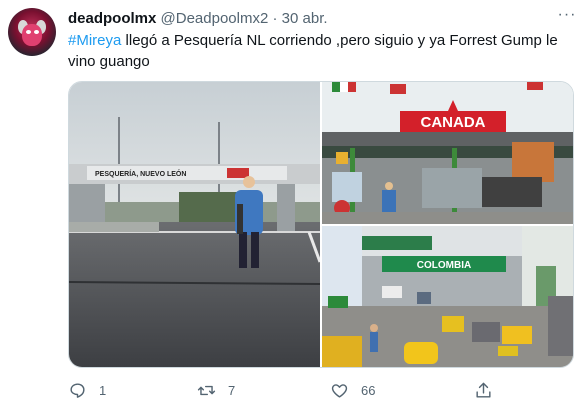  Describe the element at coordinates (447, 296) in the screenshot. I see `photo-colombia: COLOMBIA` at that location.